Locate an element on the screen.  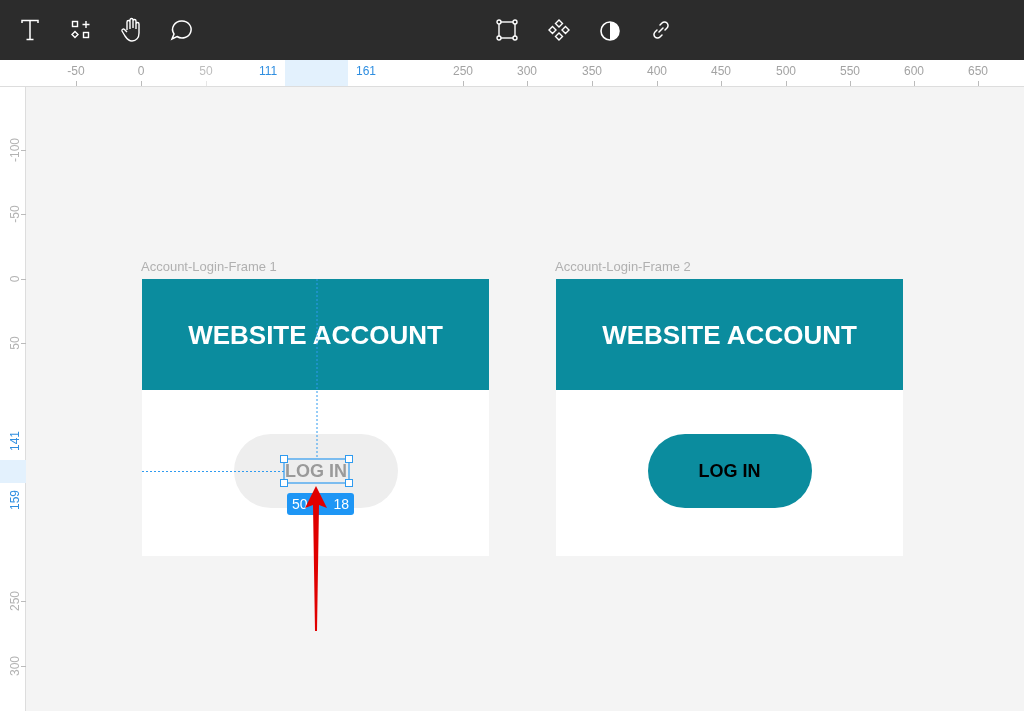
frame-label: Account-Login-Frame 1 is located at coordinates (209, 267).